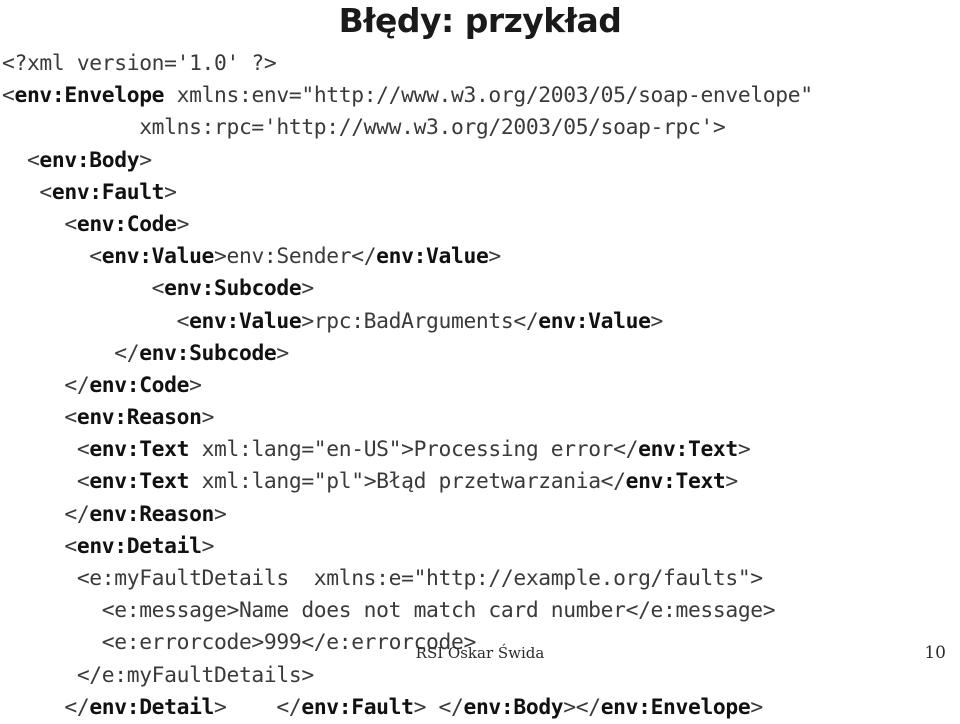 This screenshot has width=960, height=724. Describe the element at coordinates (480, 653) in the screenshot. I see `footer-author: RSI Oskar Świda` at that location.